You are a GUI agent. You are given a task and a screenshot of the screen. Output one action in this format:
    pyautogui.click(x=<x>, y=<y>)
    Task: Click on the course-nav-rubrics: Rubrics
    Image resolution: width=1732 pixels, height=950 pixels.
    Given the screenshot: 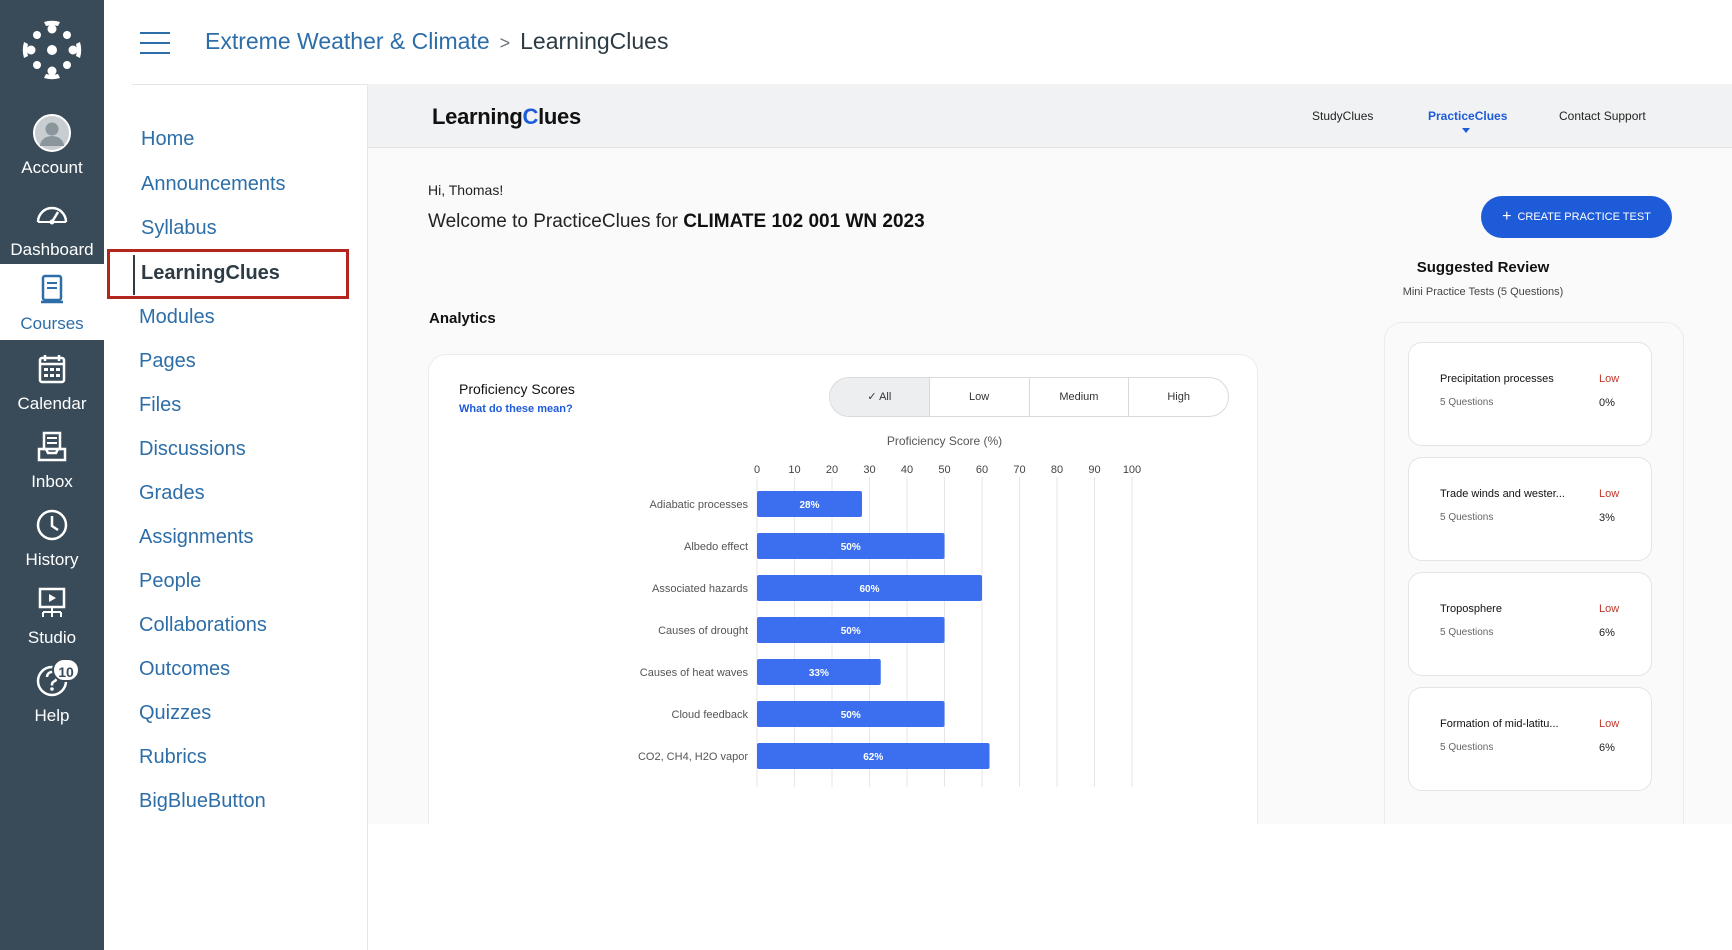 What is the action you would take?
    pyautogui.click(x=173, y=757)
    